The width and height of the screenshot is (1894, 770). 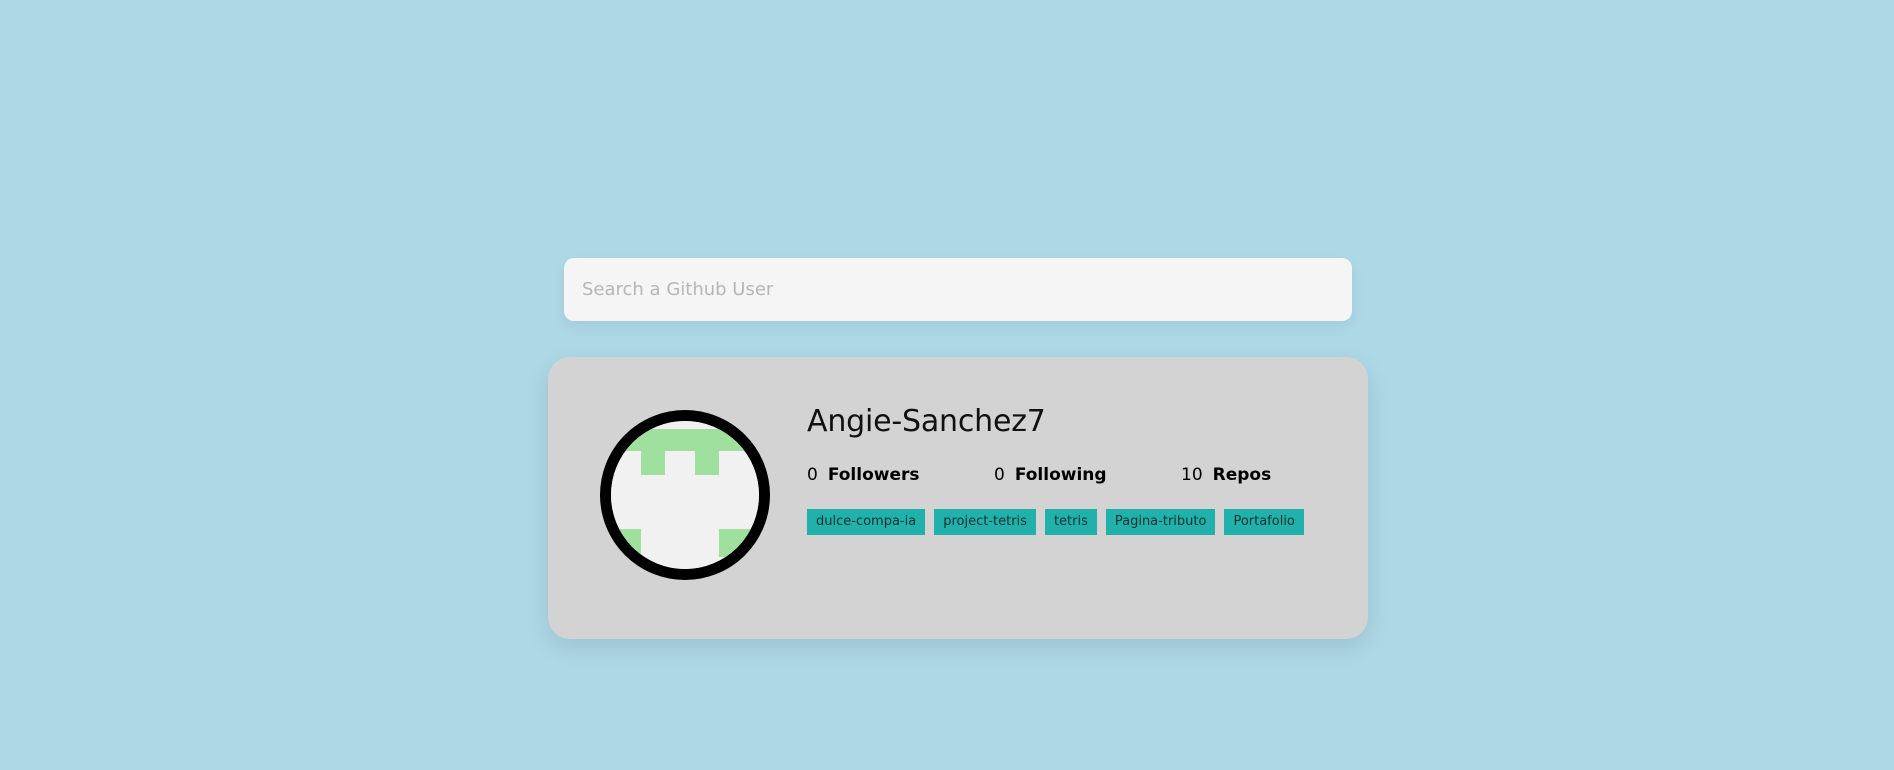 I want to click on repos-count: 10, so click(x=1192, y=475).